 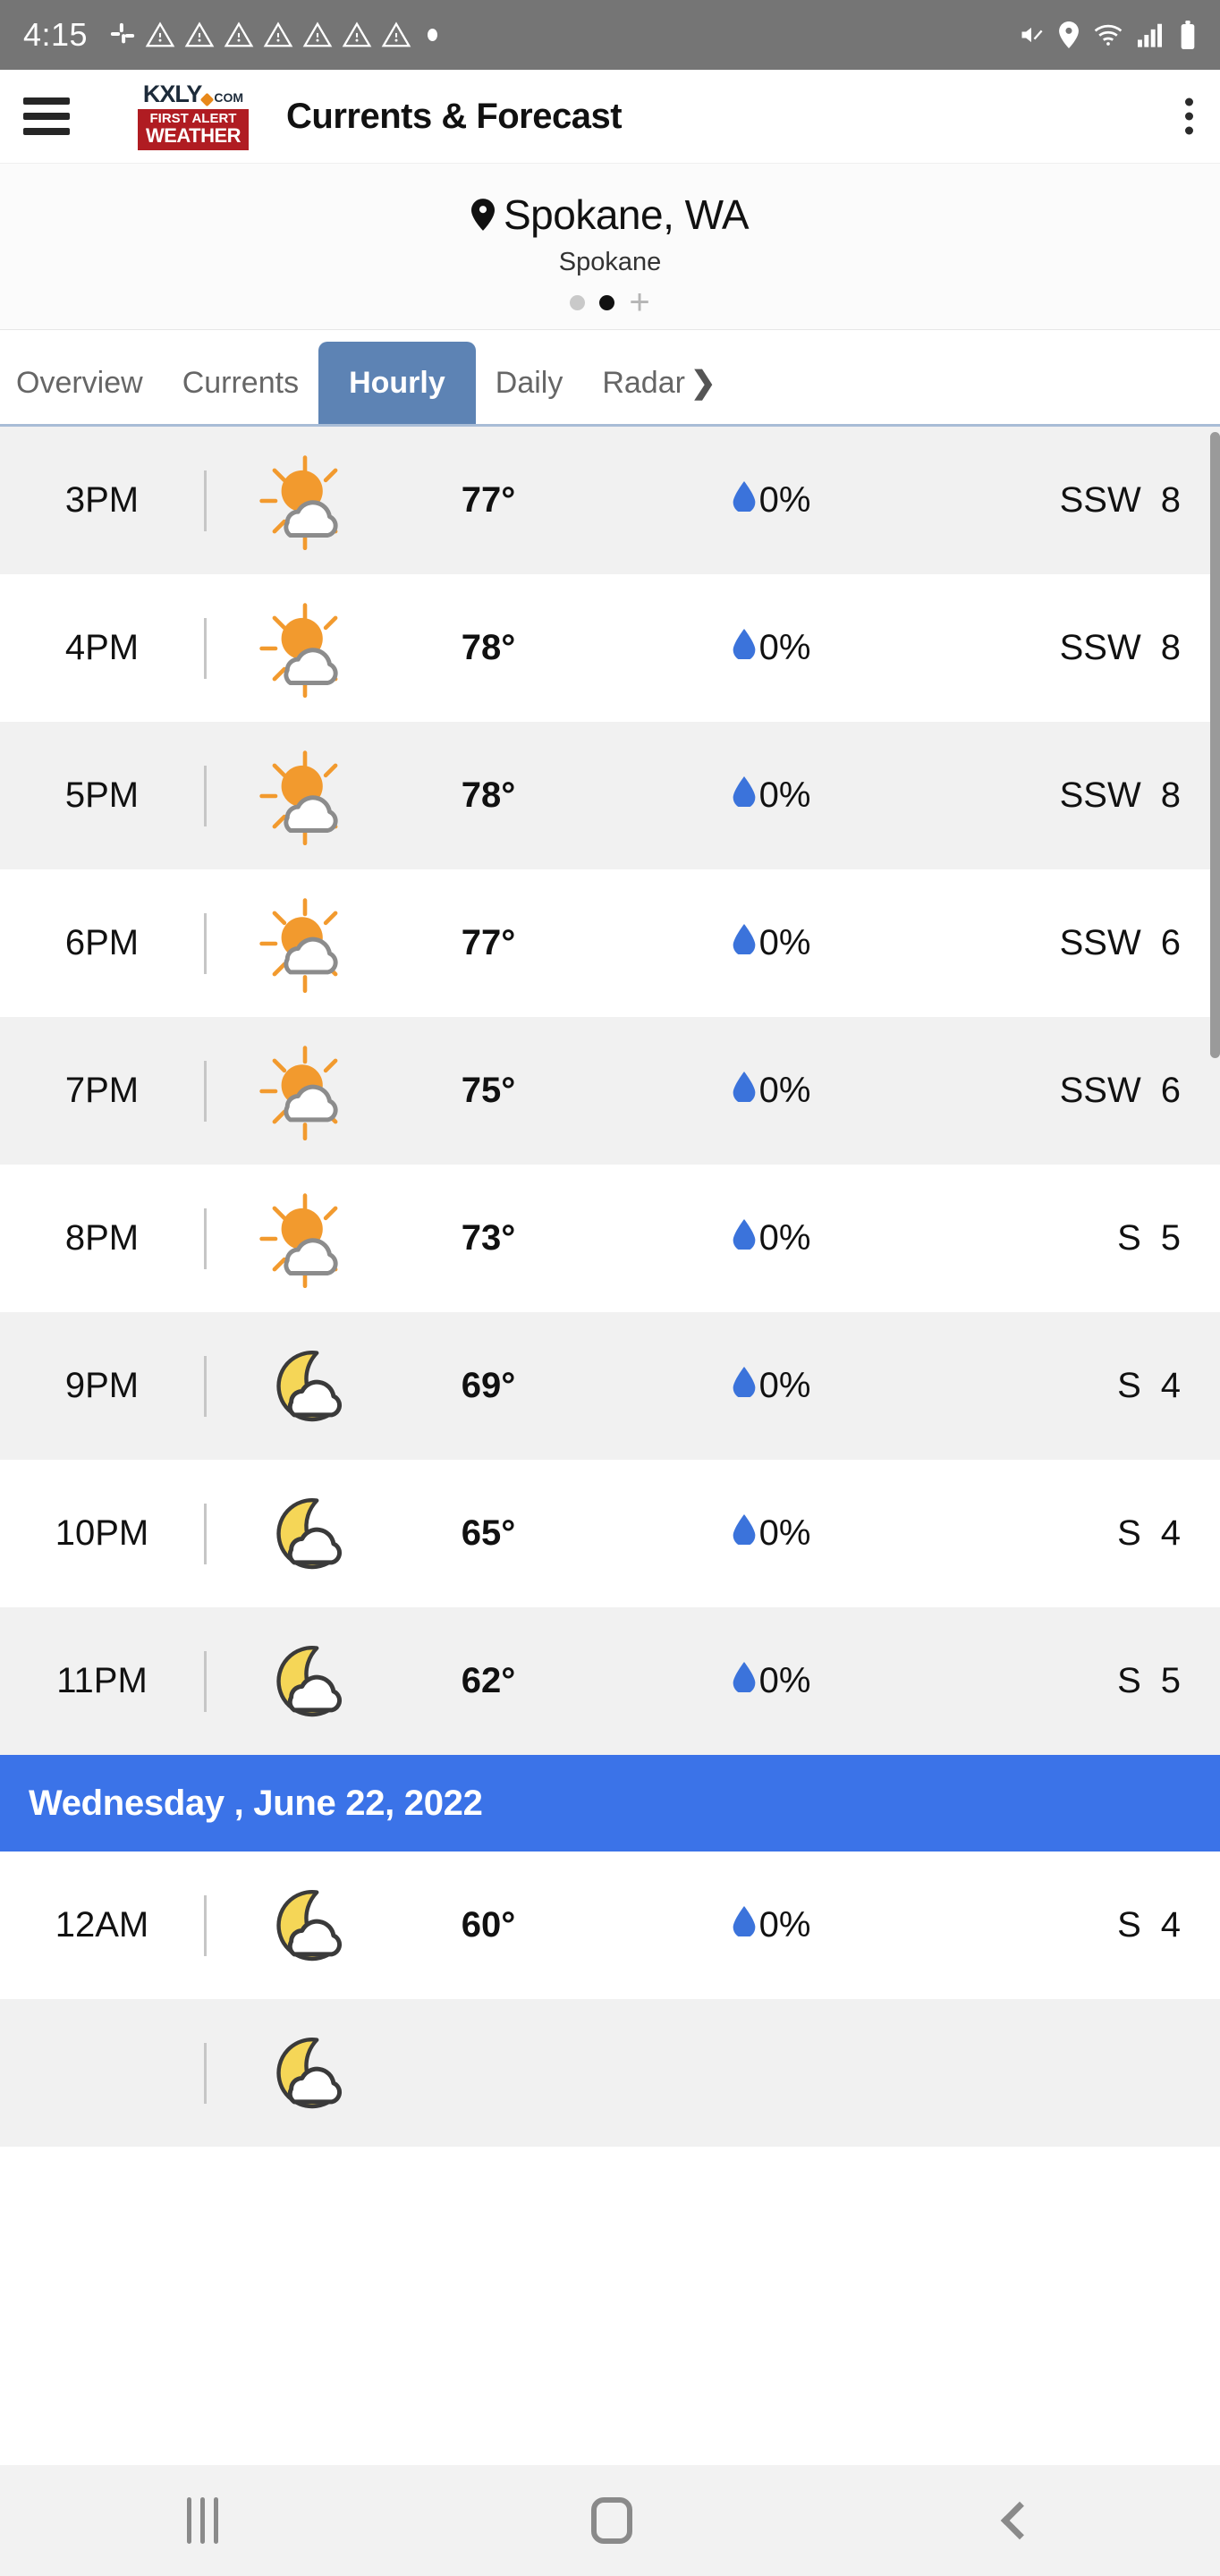 What do you see at coordinates (610, 1238) in the screenshot?
I see `hourly-row: 8PM 73° 0% S 5` at bounding box center [610, 1238].